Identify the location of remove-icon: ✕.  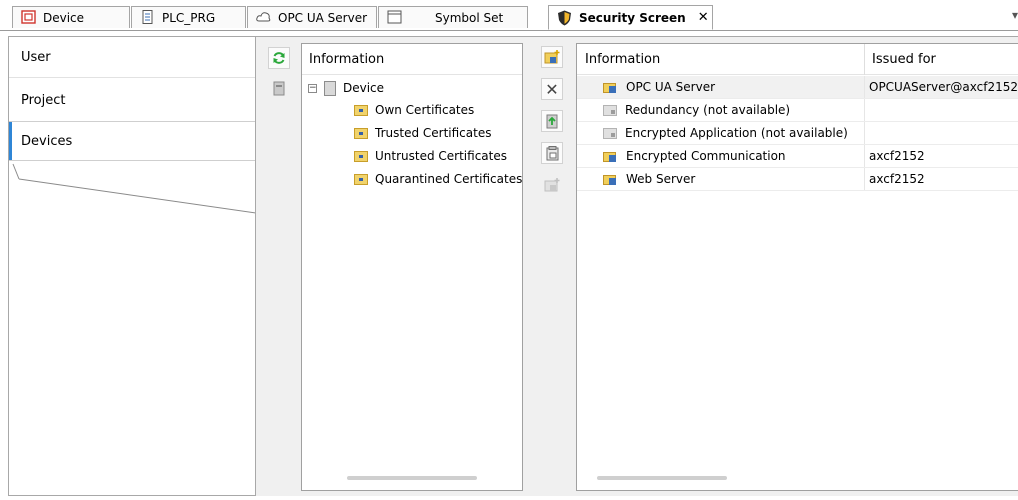
(552, 89).